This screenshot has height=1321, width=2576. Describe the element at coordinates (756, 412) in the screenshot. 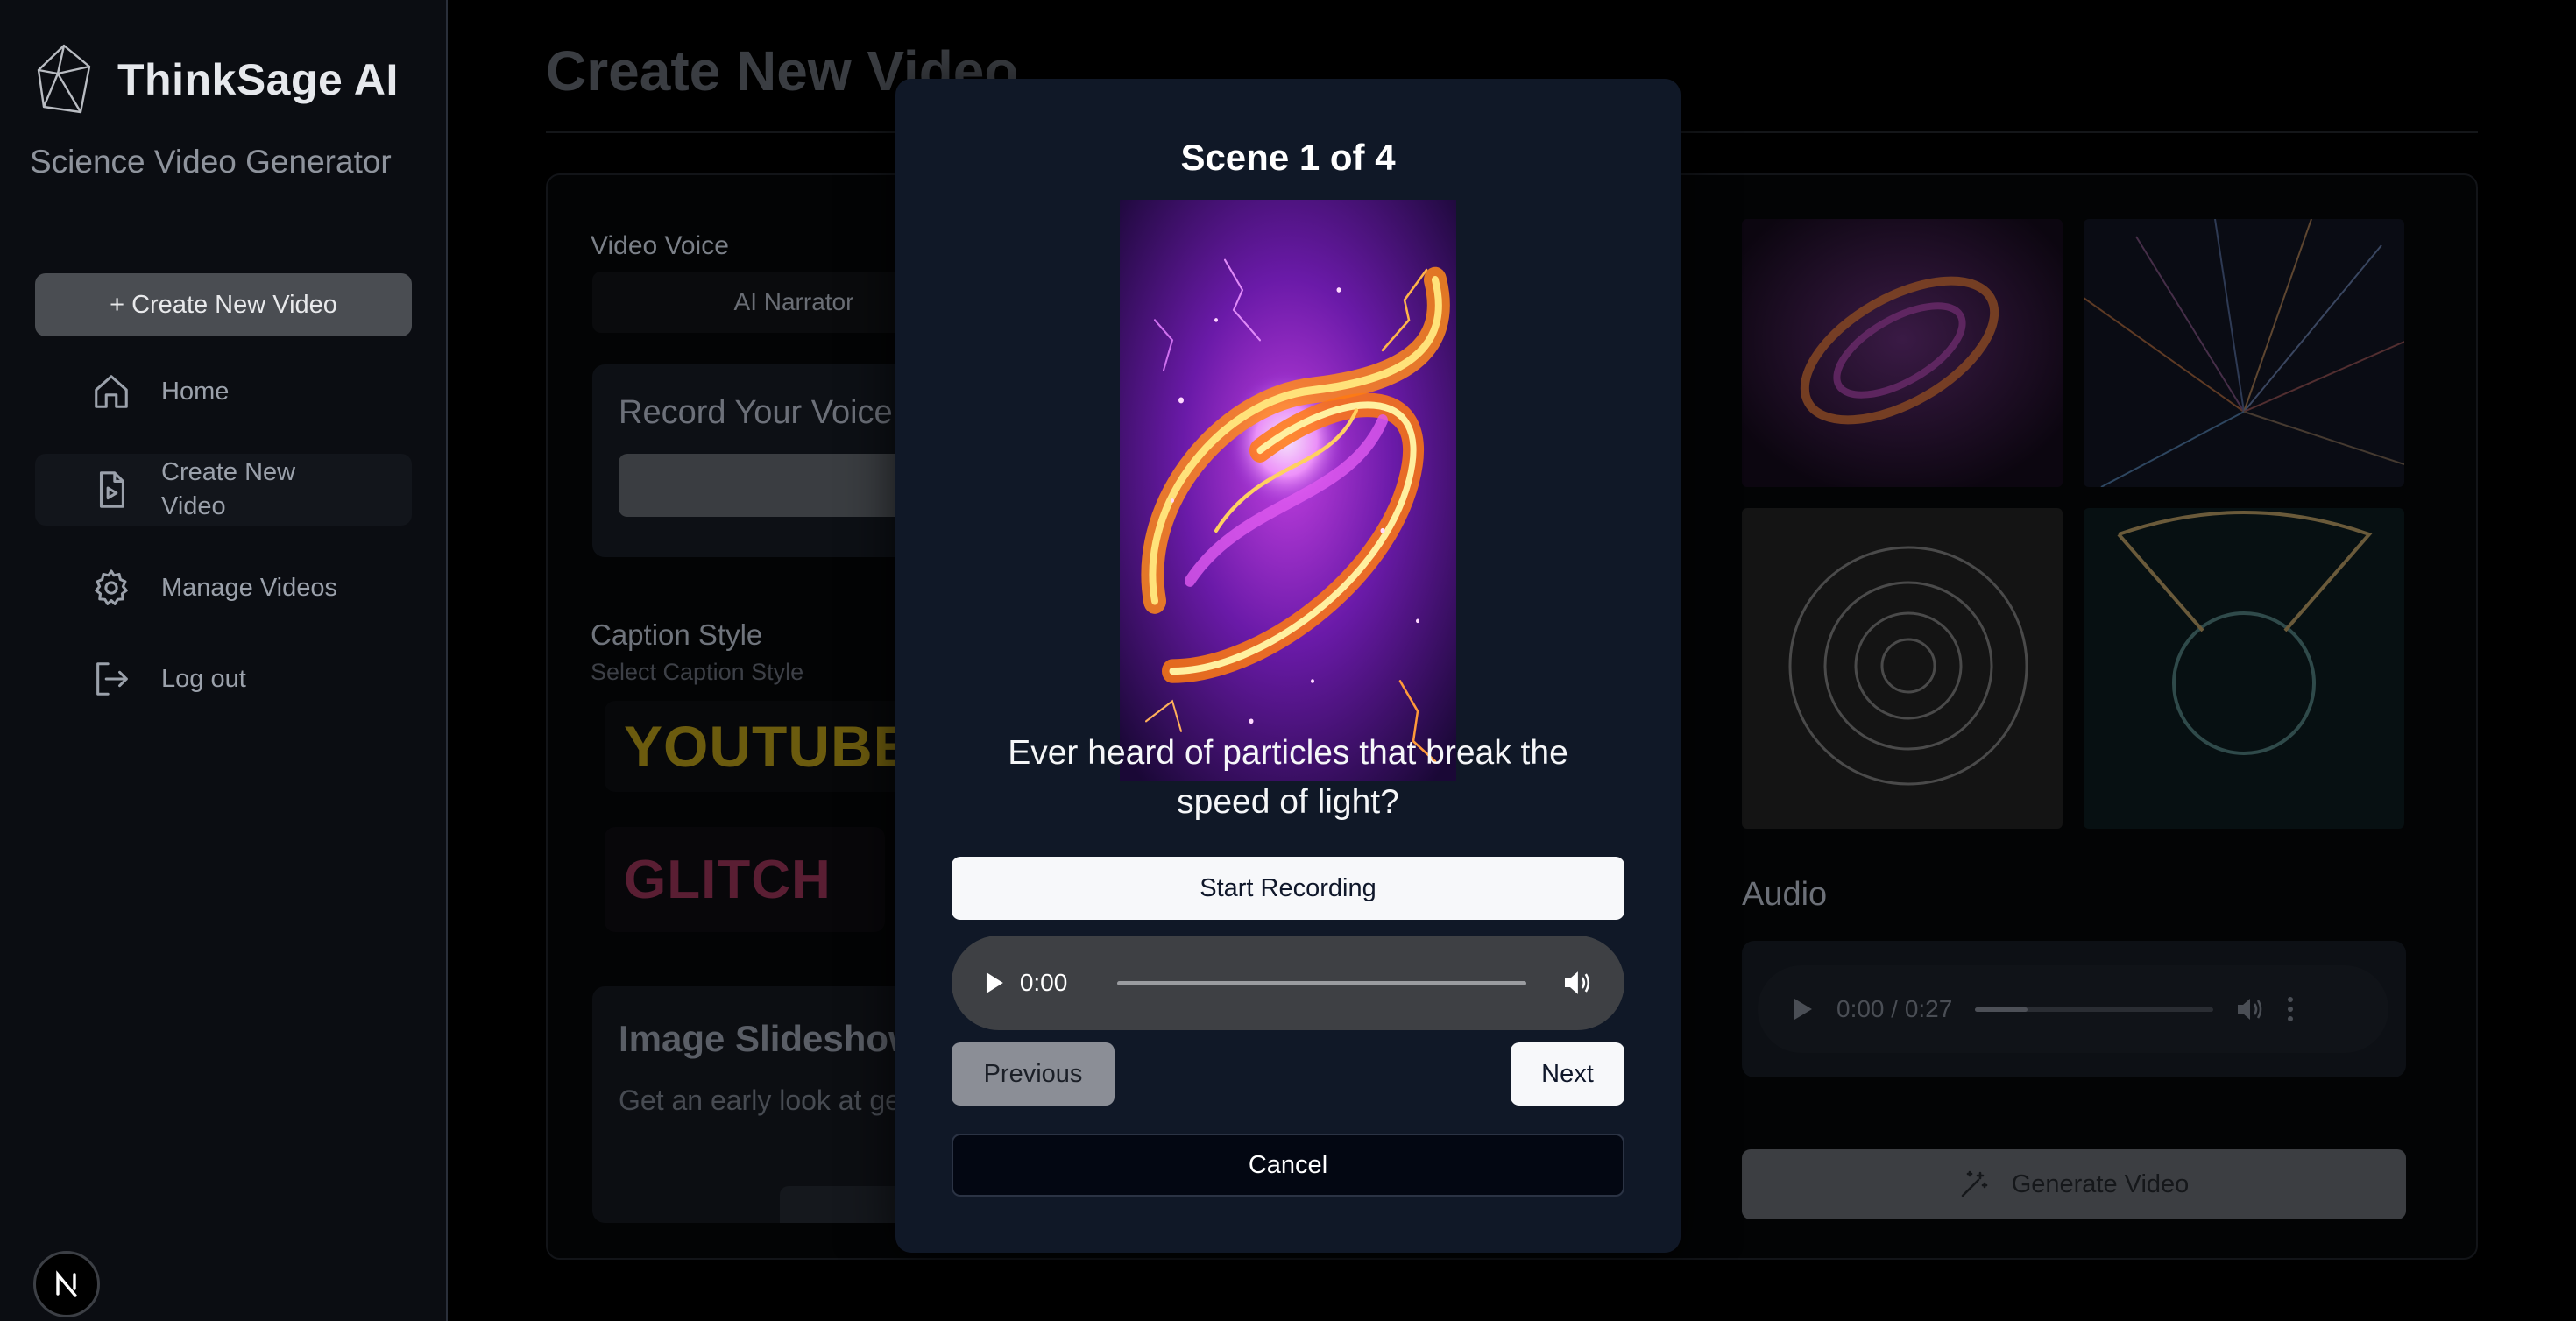

I see `record-voice-title: Record Your Voice` at that location.